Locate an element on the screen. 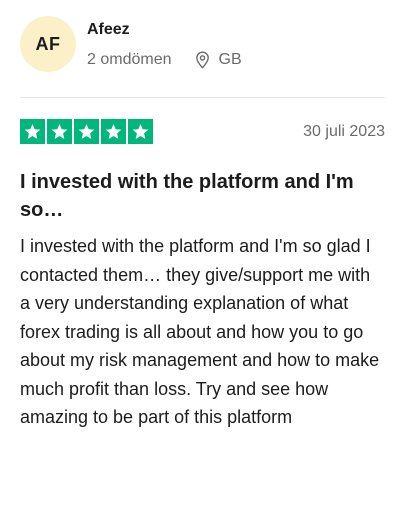 This screenshot has height=513, width=403. location-pin-icon is located at coordinates (202, 60).